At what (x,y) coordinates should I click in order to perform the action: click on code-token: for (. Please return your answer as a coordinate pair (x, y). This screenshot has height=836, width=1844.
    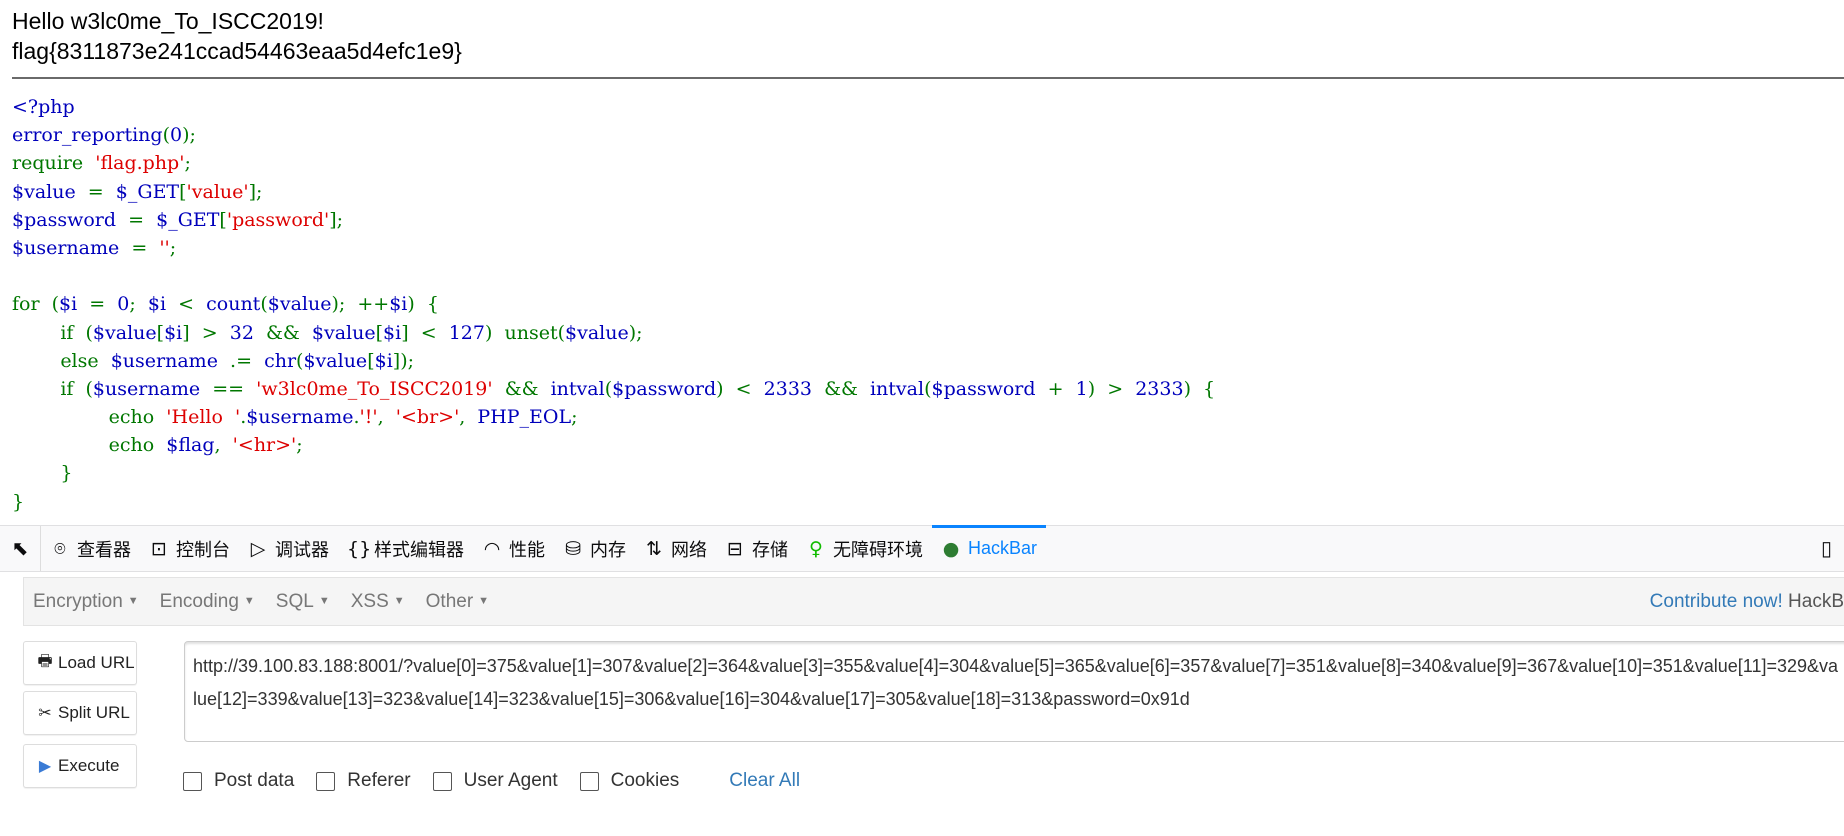
    Looking at the image, I should click on (36, 304).